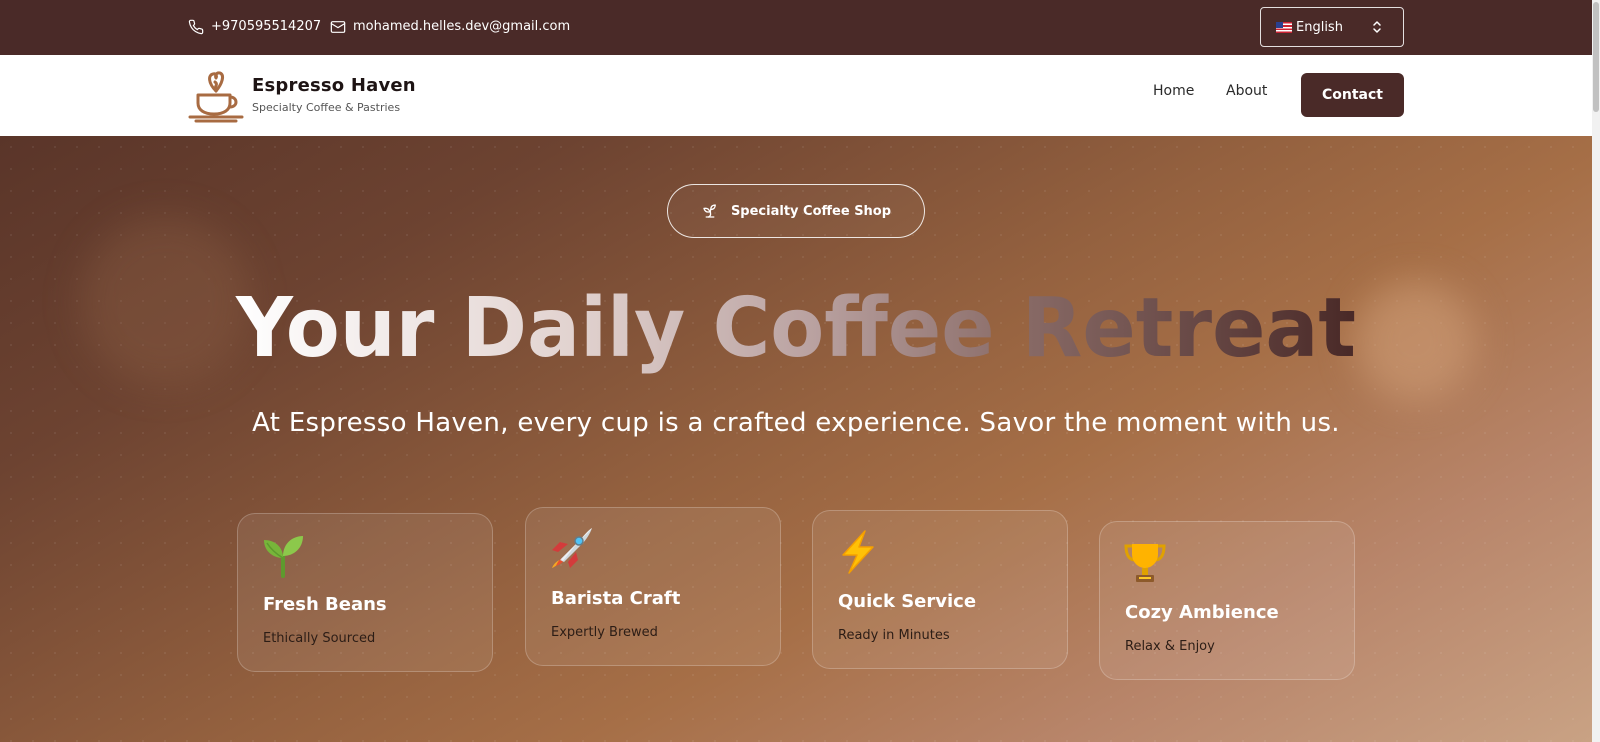  Describe the element at coordinates (811, 211) in the screenshot. I see `hero-badge-label: Specialty Coffee Shop` at that location.